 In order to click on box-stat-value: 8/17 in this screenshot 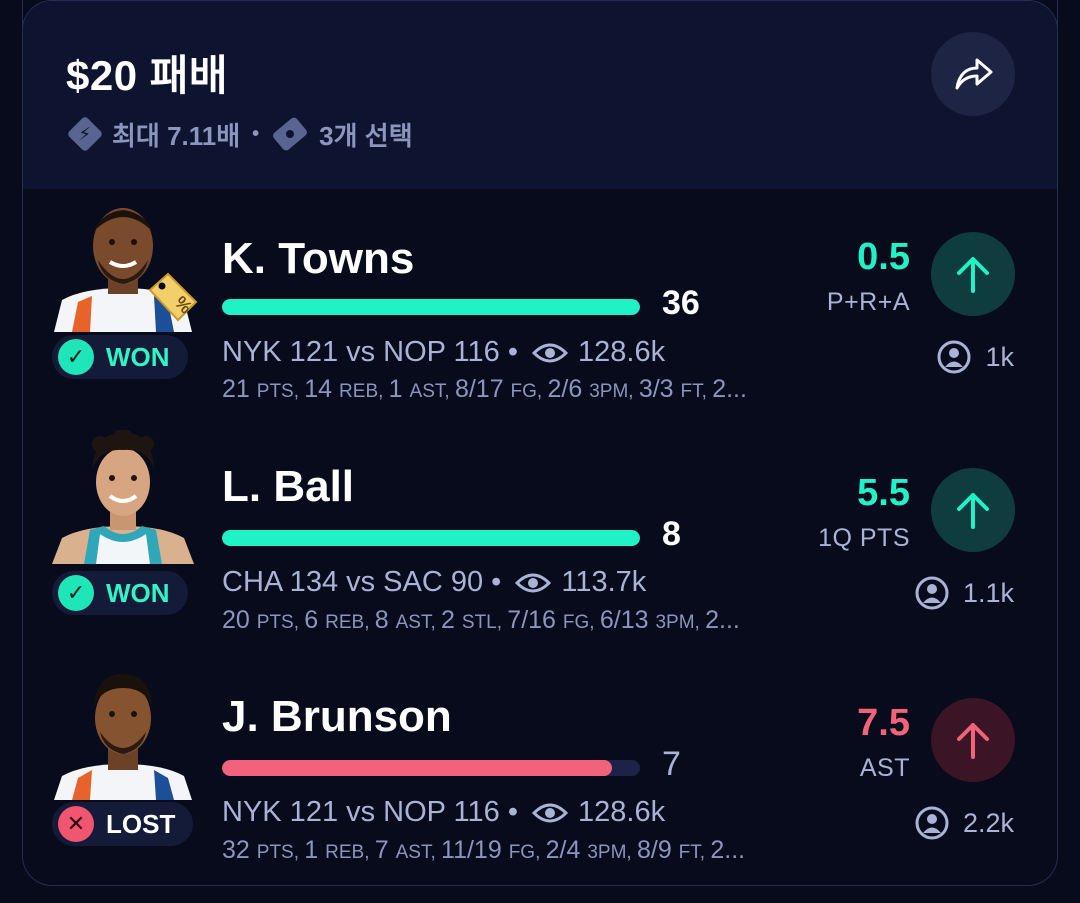, I will do `click(482, 389)`.